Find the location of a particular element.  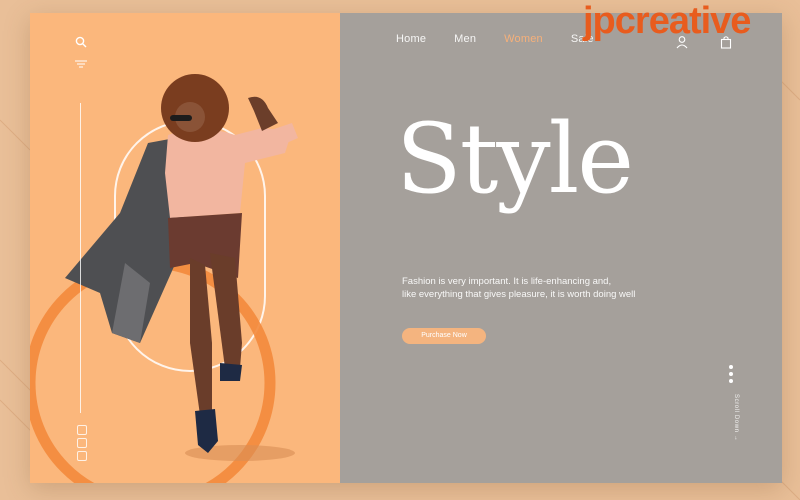

side-rail is located at coordinates (81, 253).